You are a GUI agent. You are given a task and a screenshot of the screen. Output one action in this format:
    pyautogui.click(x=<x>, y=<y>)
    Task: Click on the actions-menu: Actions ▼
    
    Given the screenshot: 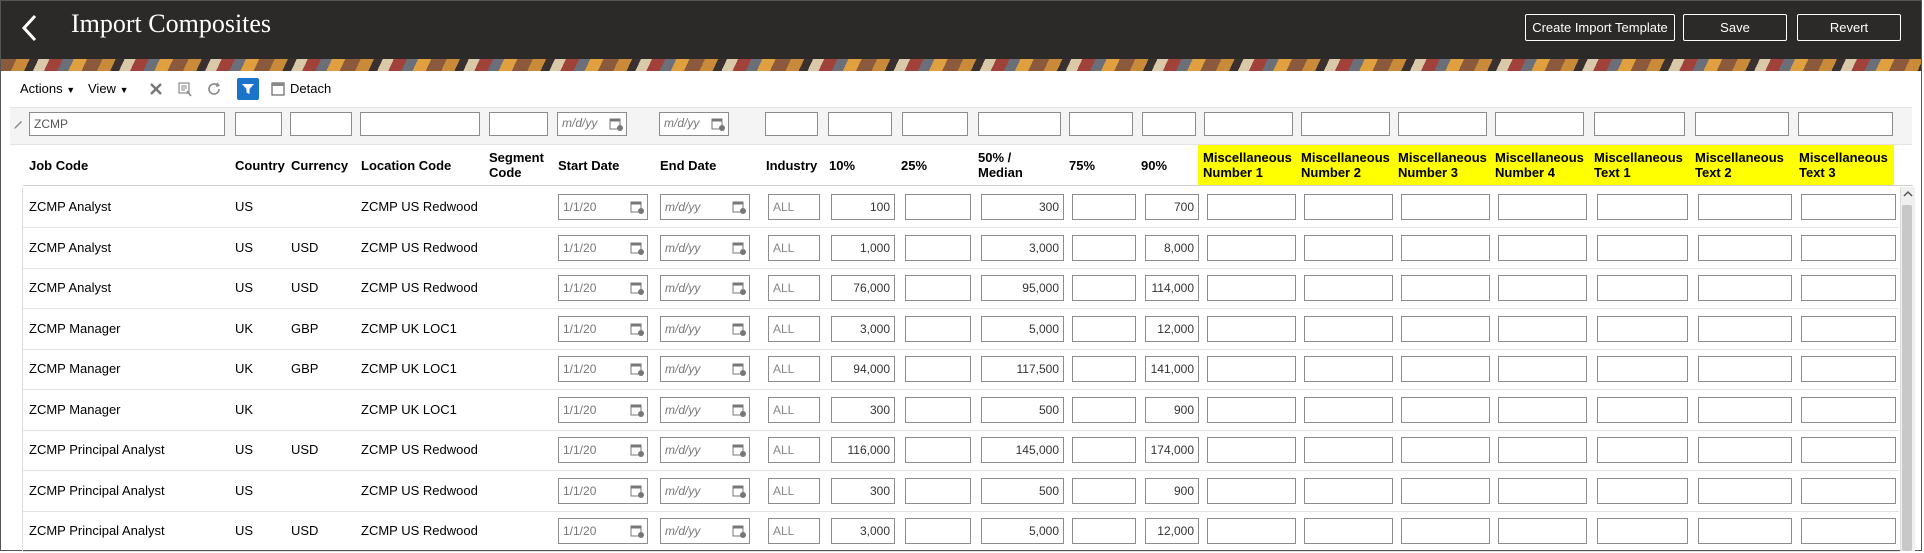 What is the action you would take?
    pyautogui.click(x=47, y=88)
    